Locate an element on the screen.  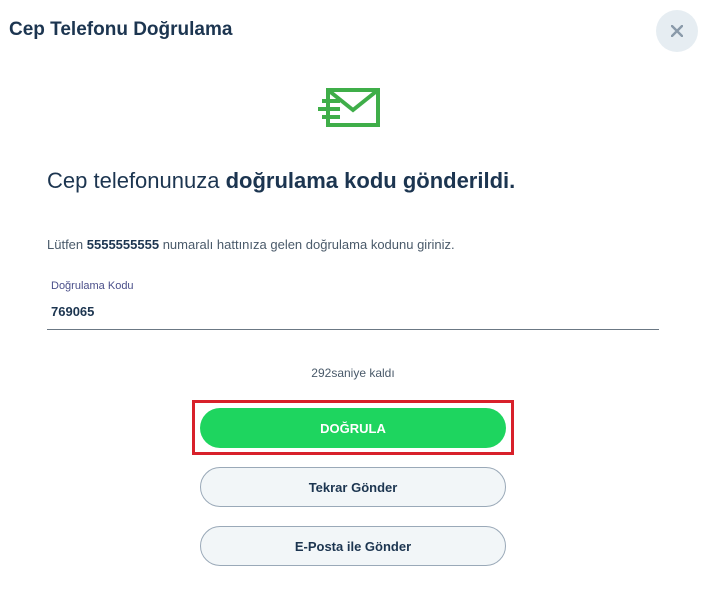
send-by-email-button: E-Posta ile Gönder is located at coordinates (353, 546).